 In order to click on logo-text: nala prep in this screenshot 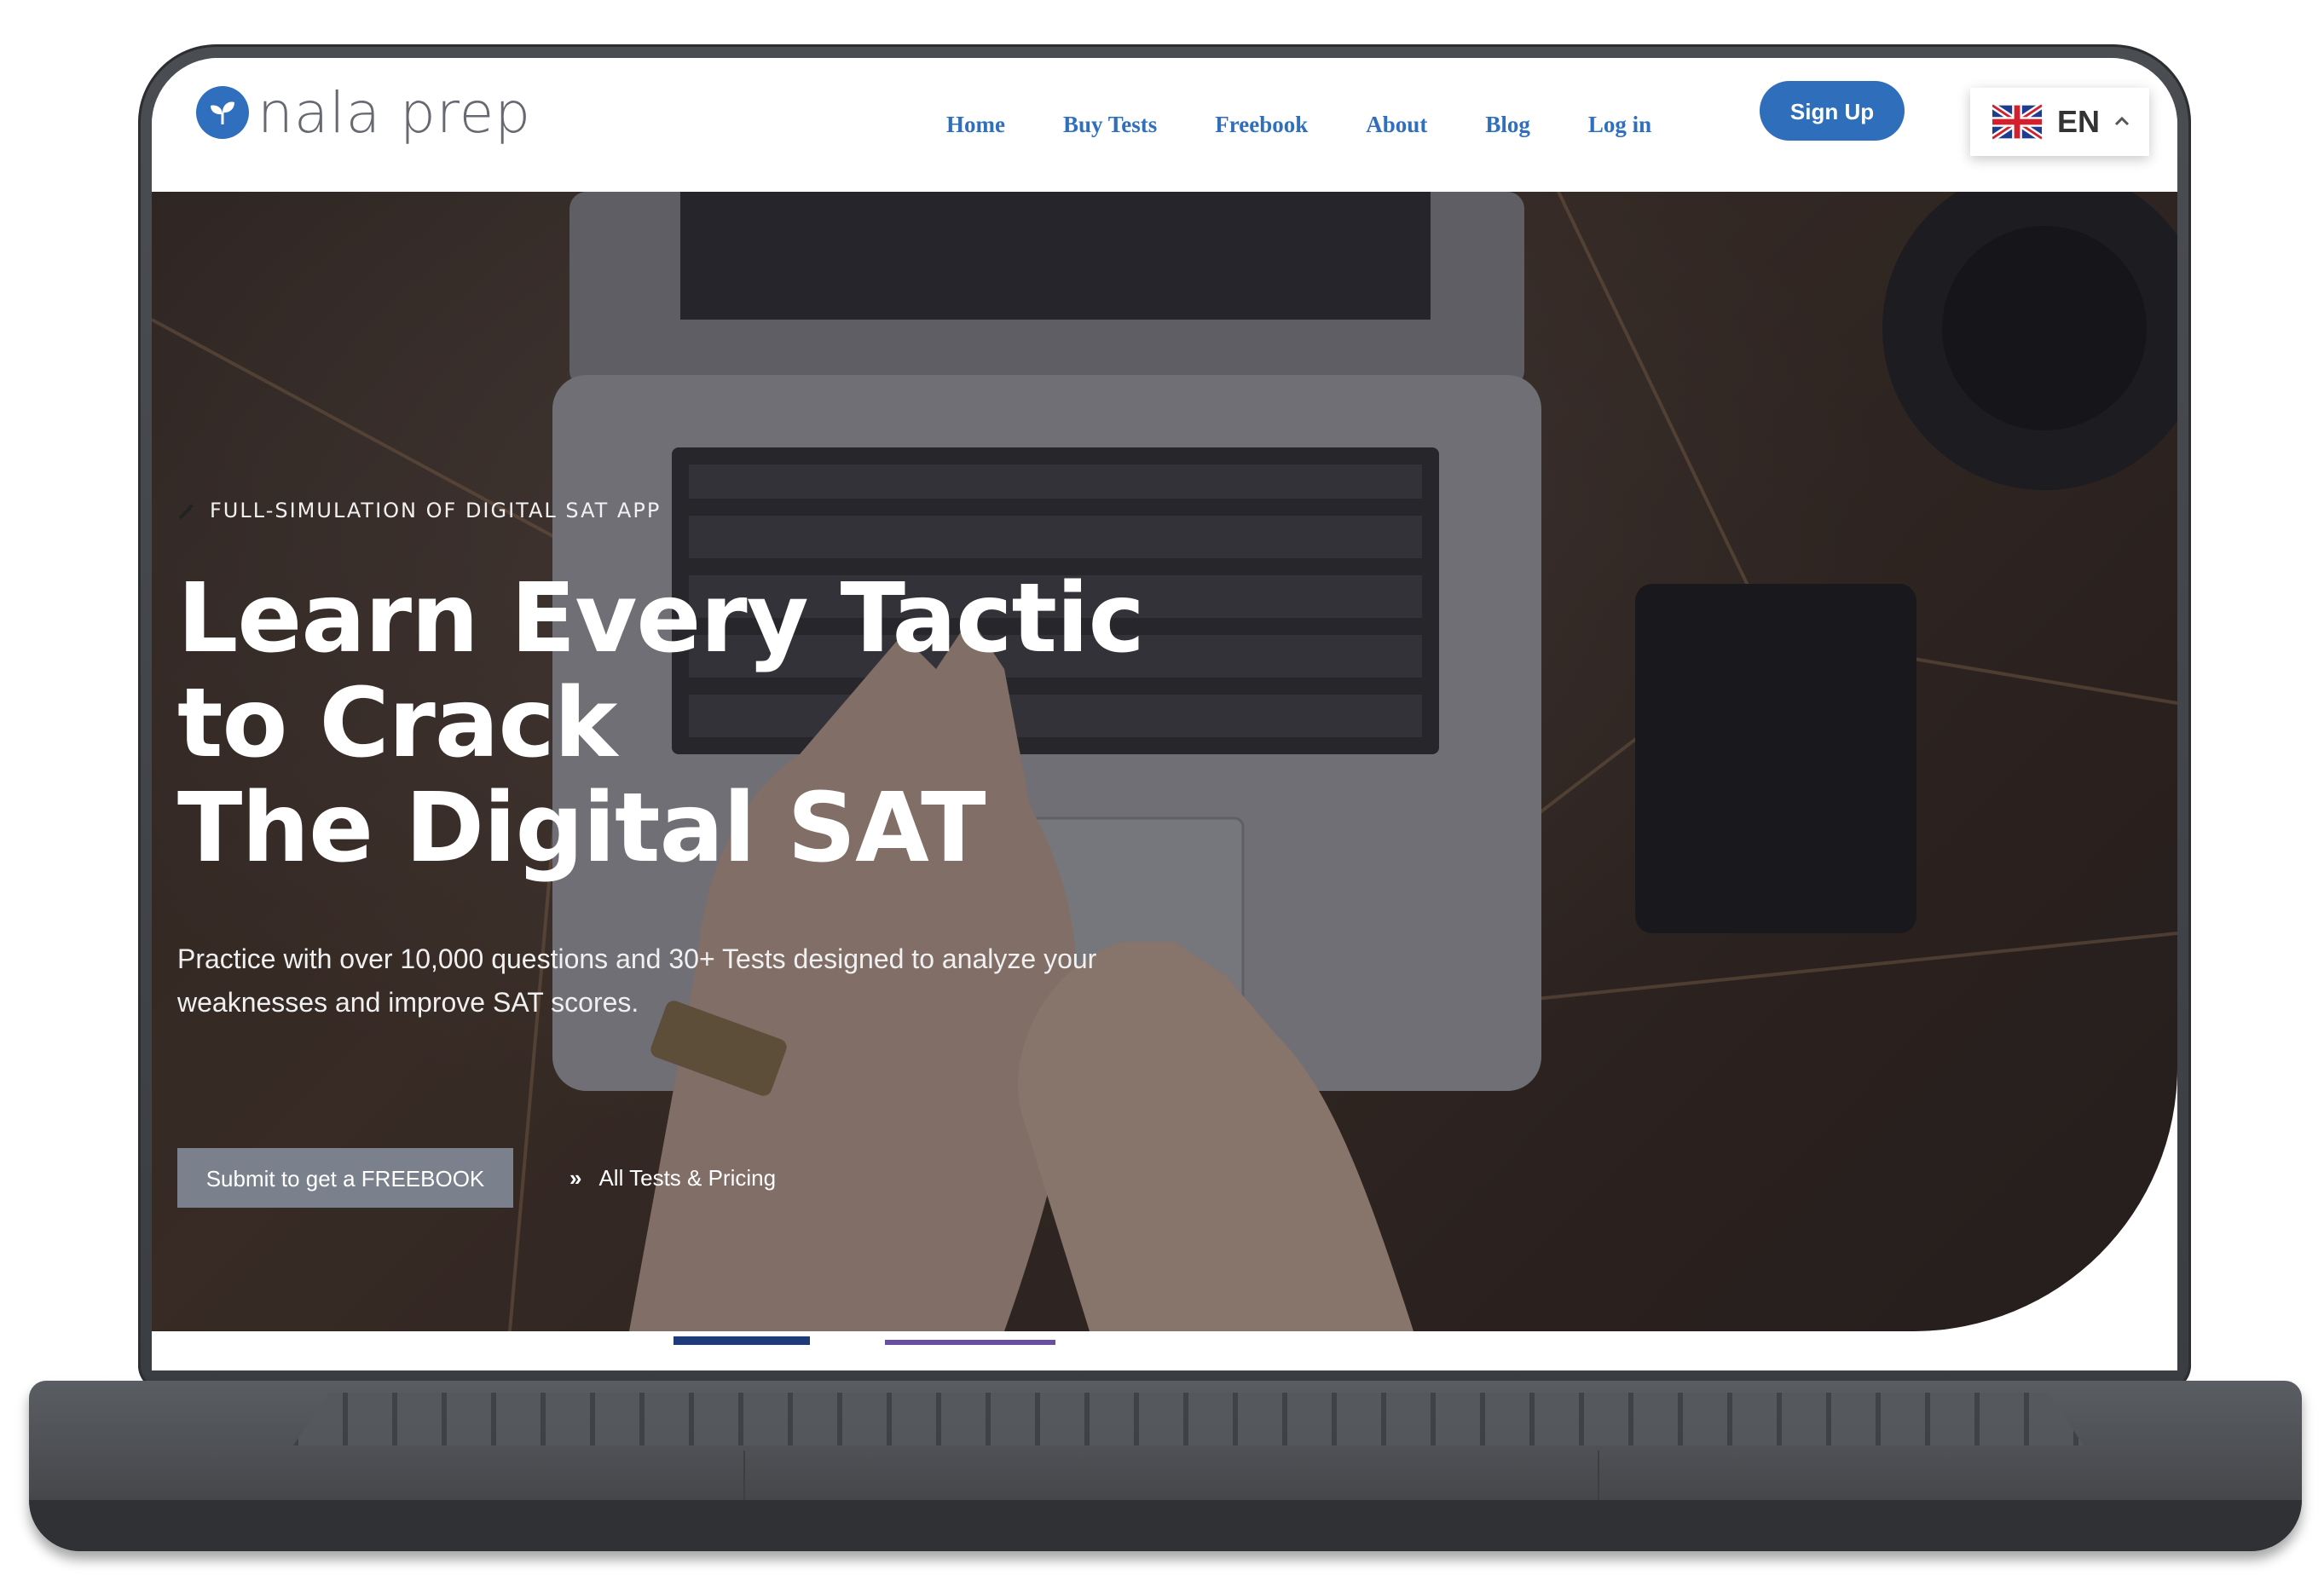, I will do `click(395, 112)`.